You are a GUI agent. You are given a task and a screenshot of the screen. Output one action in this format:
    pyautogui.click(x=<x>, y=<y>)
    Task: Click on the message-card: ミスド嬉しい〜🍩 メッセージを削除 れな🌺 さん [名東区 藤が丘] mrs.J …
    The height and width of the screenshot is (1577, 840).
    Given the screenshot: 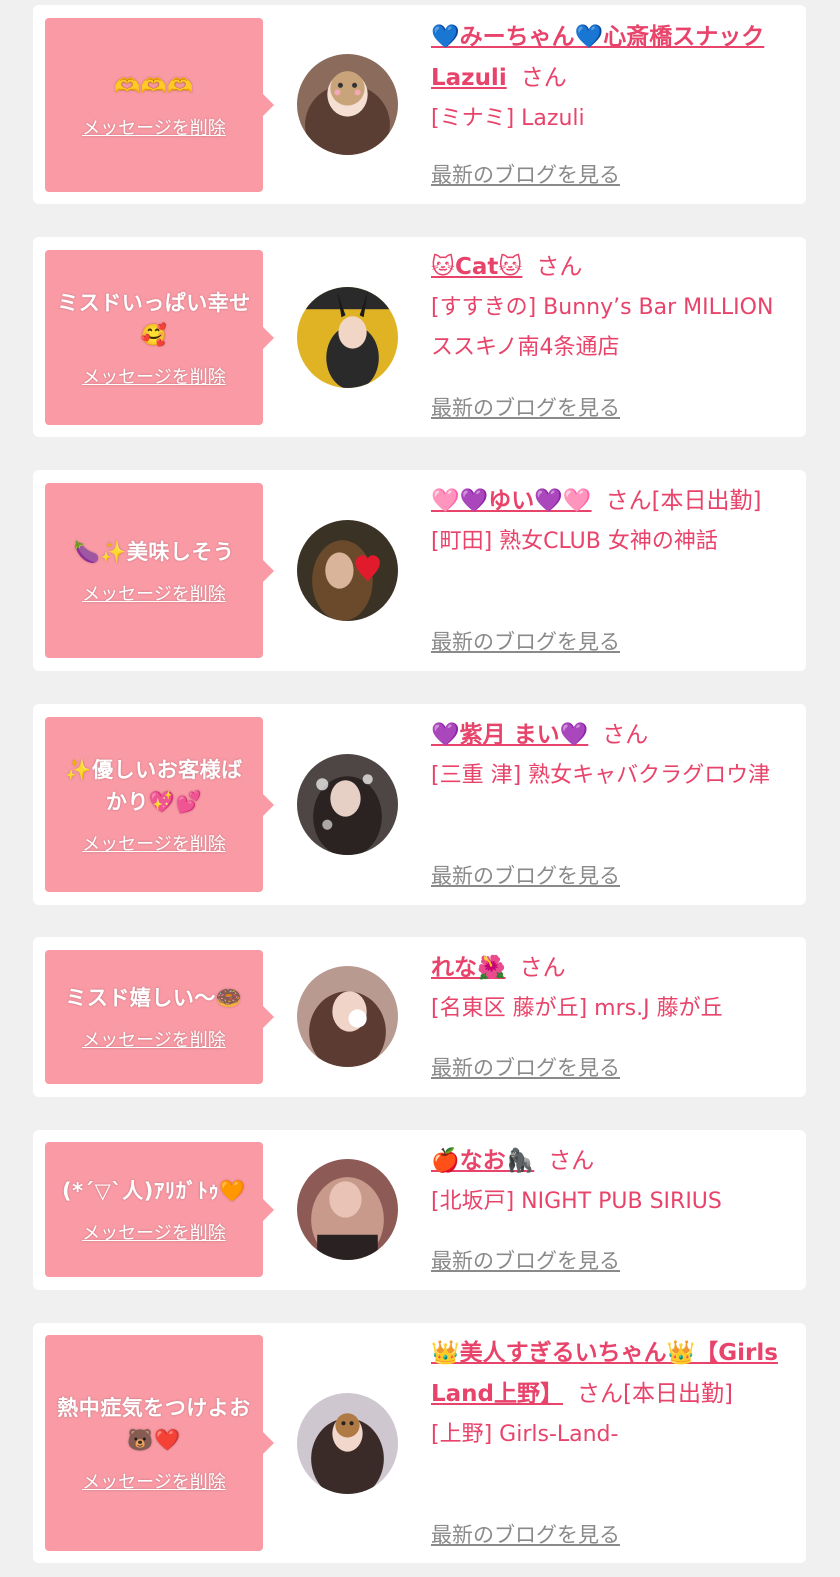 What is the action you would take?
    pyautogui.click(x=419, y=1017)
    